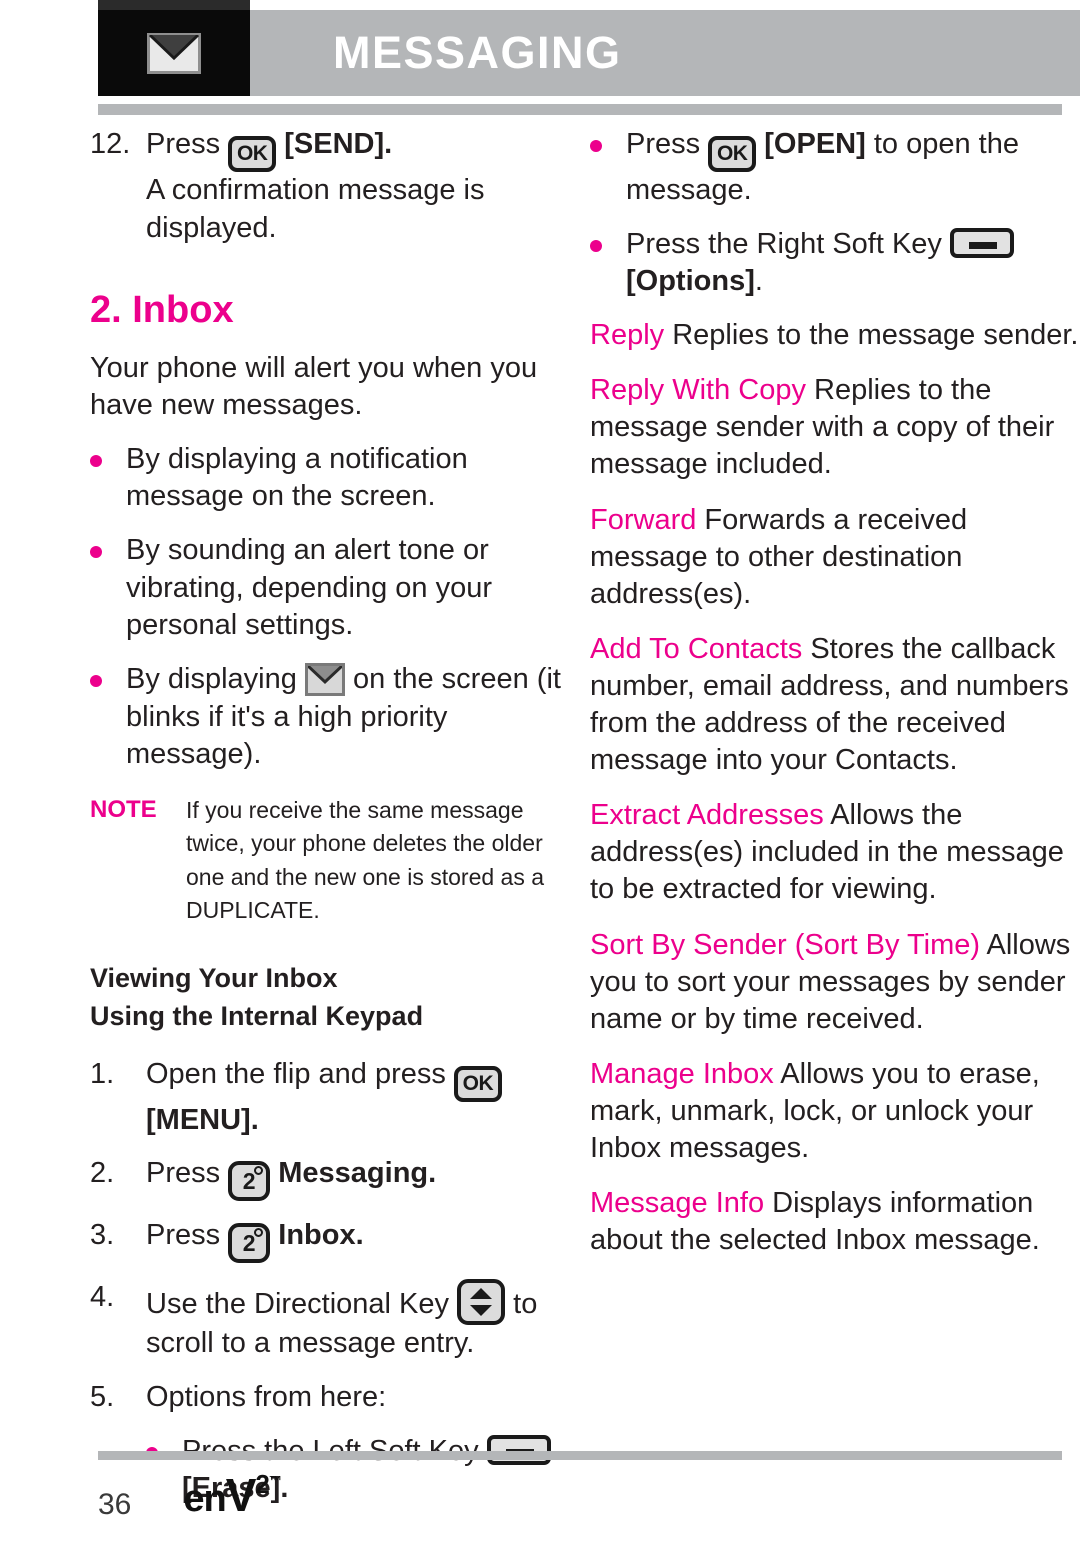 The image size is (1080, 1552). I want to click on step-3: 3. Press 2 Inbox., so click(335, 1240).